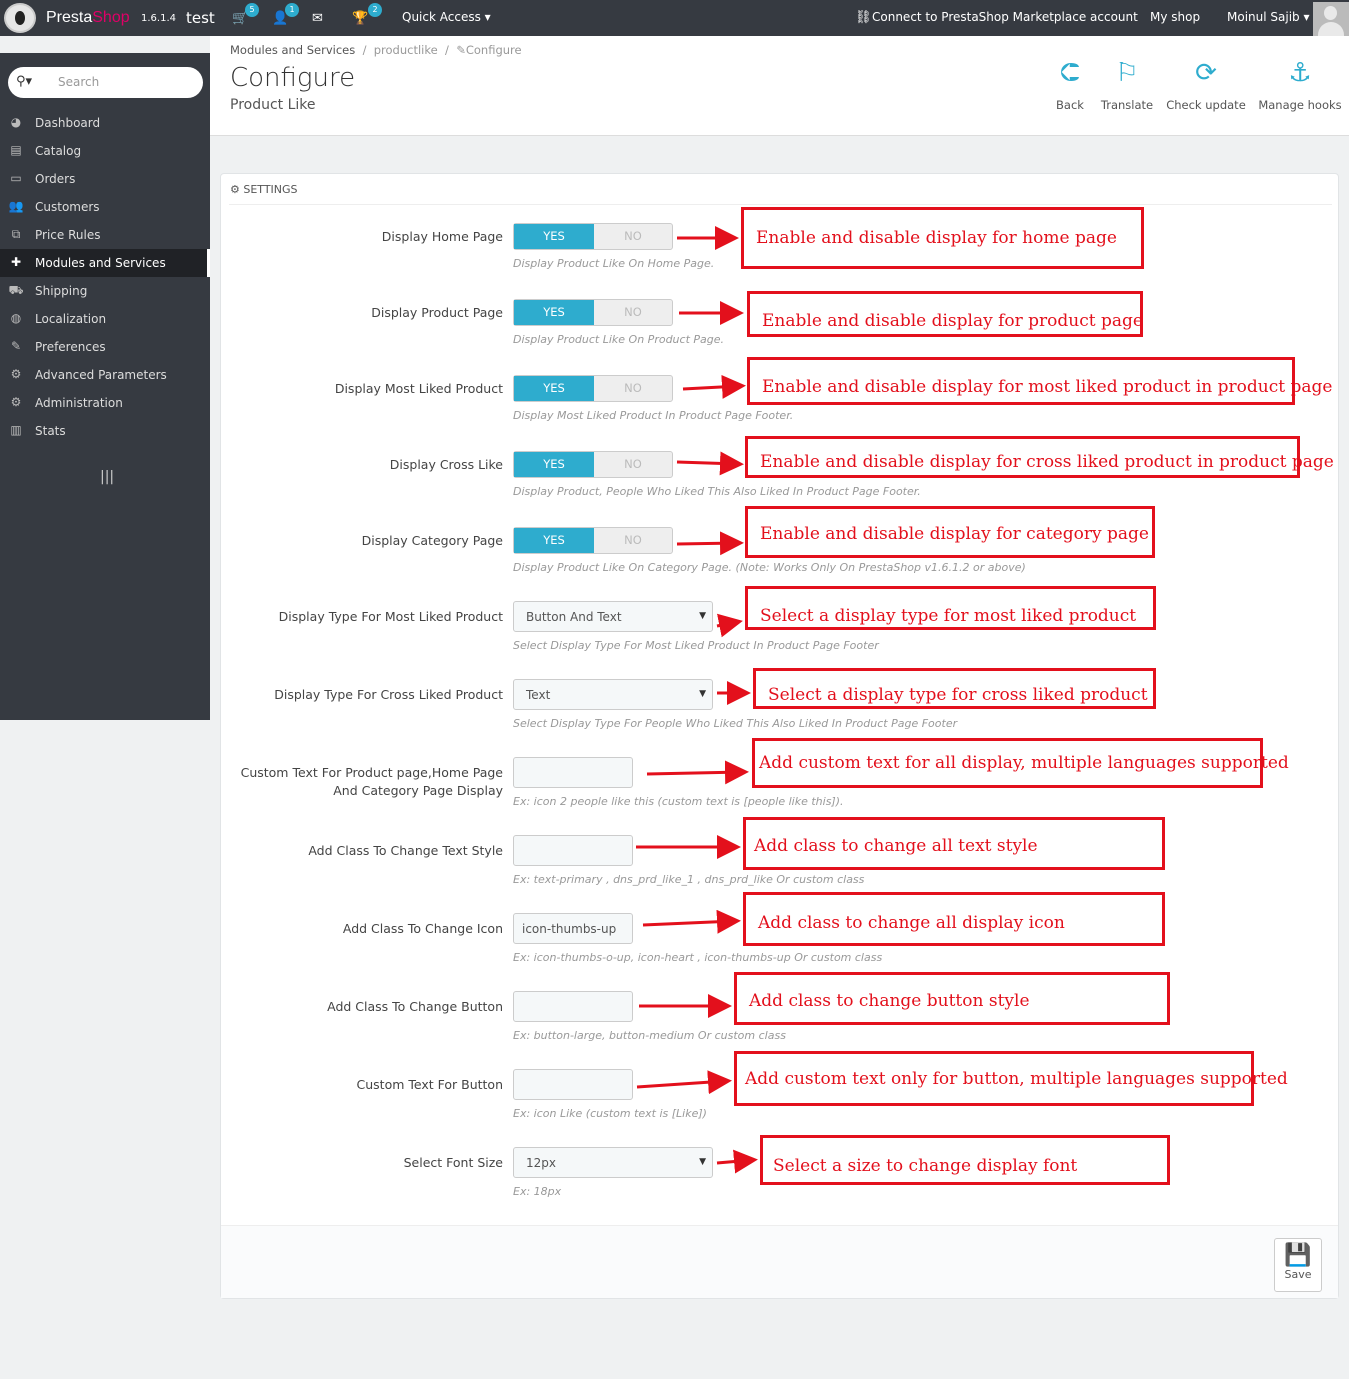 This screenshot has width=1349, height=1379. What do you see at coordinates (79, 403) in the screenshot?
I see `sidebar-item-label: Administration` at bounding box center [79, 403].